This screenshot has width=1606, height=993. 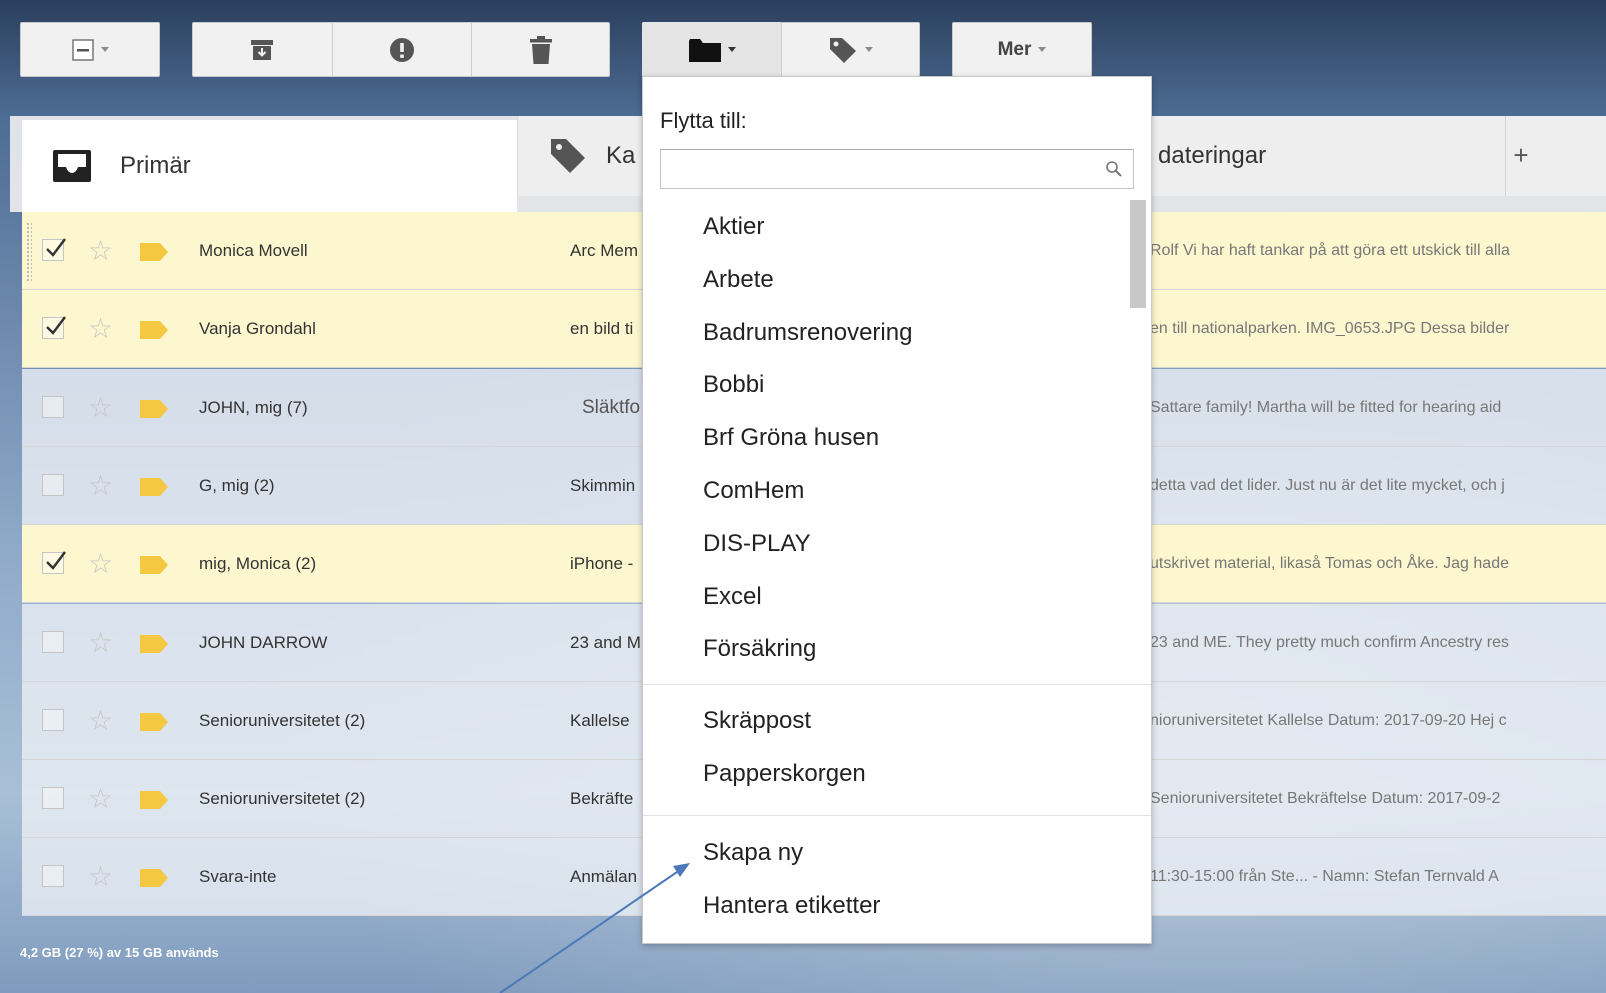 I want to click on email-subject: 23 and M, so click(x=605, y=642).